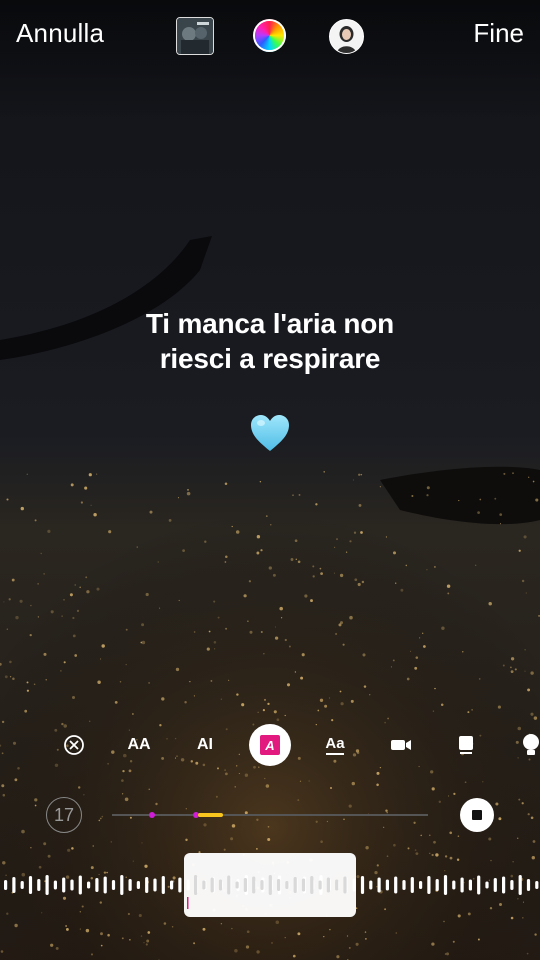  I want to click on color-wheel-icon, so click(269, 35).